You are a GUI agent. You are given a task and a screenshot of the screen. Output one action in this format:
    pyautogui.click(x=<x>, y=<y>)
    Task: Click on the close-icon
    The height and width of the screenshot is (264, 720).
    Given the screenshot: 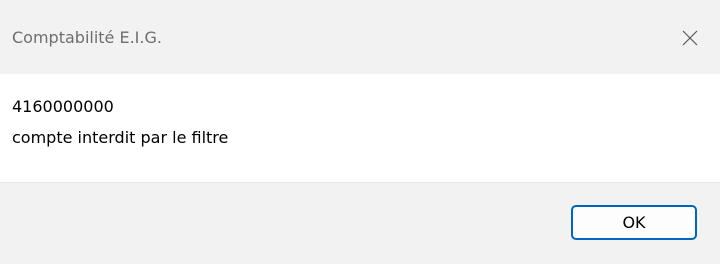 What is the action you would take?
    pyautogui.click(x=690, y=38)
    